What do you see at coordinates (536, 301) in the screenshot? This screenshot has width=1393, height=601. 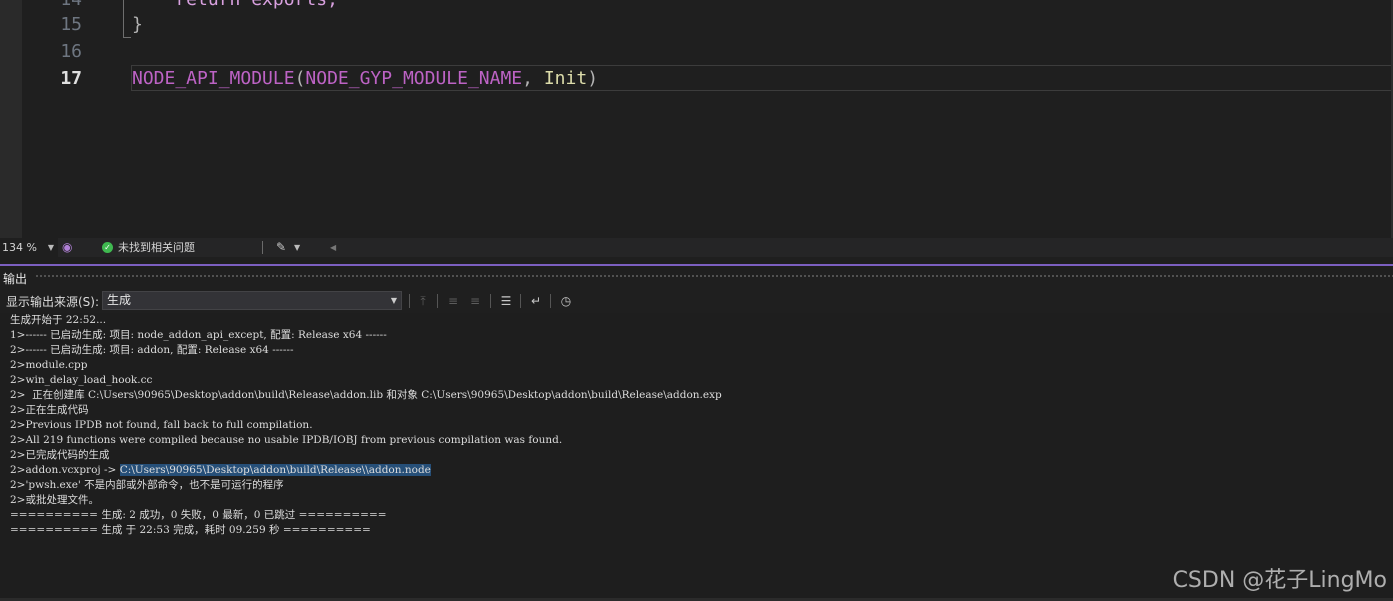 I see `word-wrap-icon: ↵` at bounding box center [536, 301].